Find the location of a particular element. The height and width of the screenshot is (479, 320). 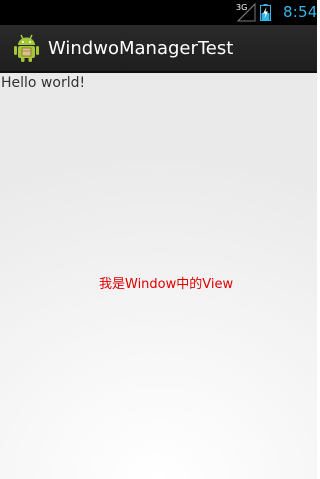

status-clock: 8:54 is located at coordinates (300, 12).